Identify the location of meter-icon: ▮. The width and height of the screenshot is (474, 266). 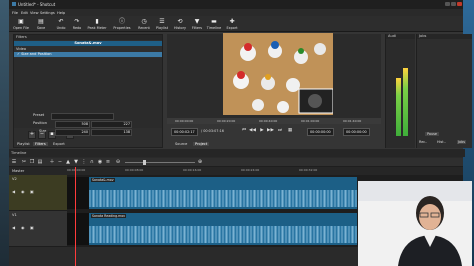
(97, 21).